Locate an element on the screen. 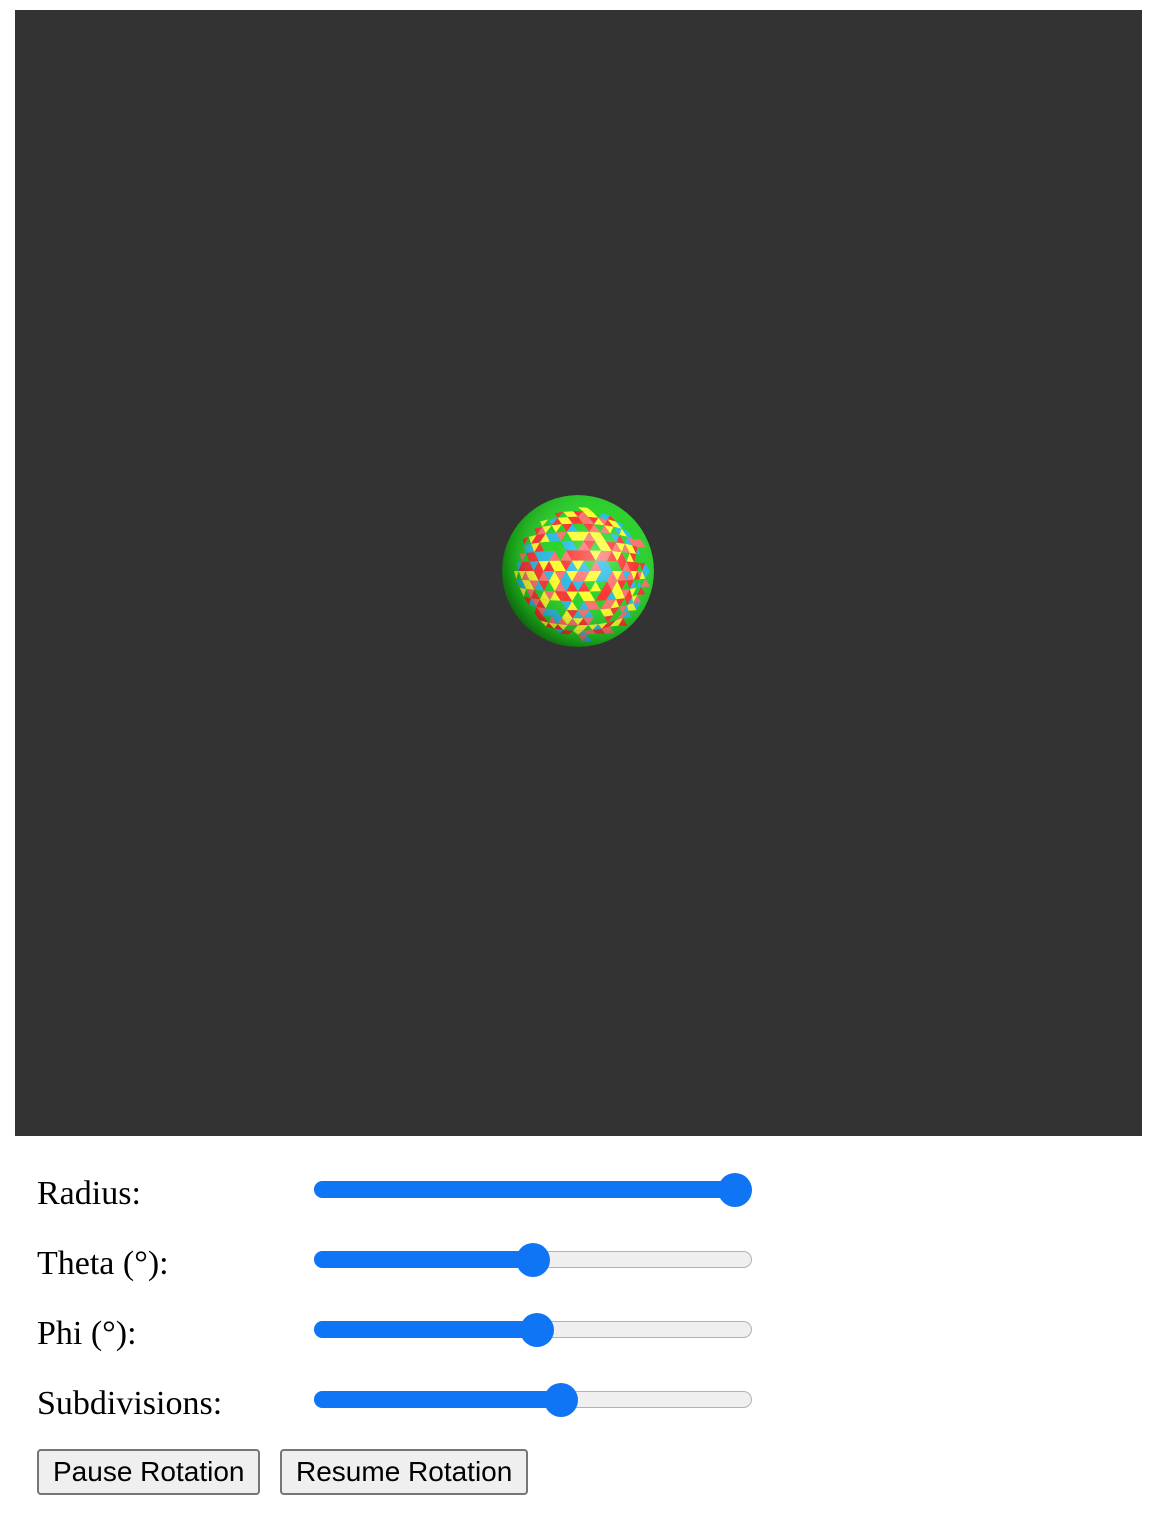 This screenshot has height=1514, width=1174. sphere-render is located at coordinates (578, 571).